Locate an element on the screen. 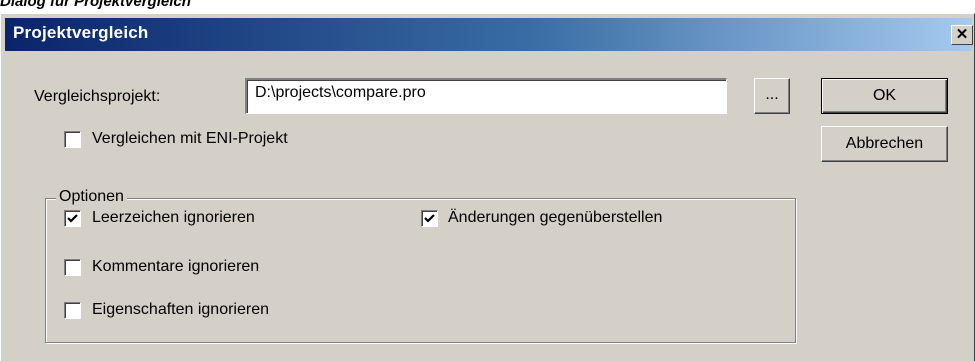 Image resolution: width=975 pixels, height=361 pixels. ignore-spaces-label: Leerzeichen ignorieren is located at coordinates (173, 217).